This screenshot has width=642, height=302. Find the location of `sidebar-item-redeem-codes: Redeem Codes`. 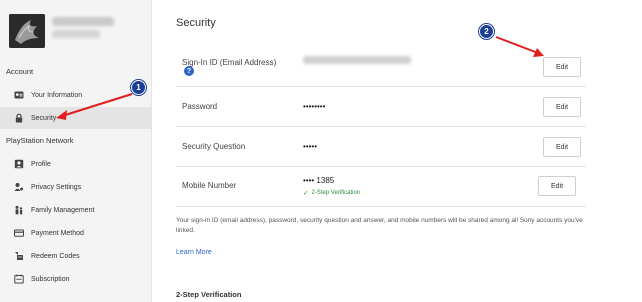

sidebar-item-redeem-codes: Redeem Codes is located at coordinates (76, 256).